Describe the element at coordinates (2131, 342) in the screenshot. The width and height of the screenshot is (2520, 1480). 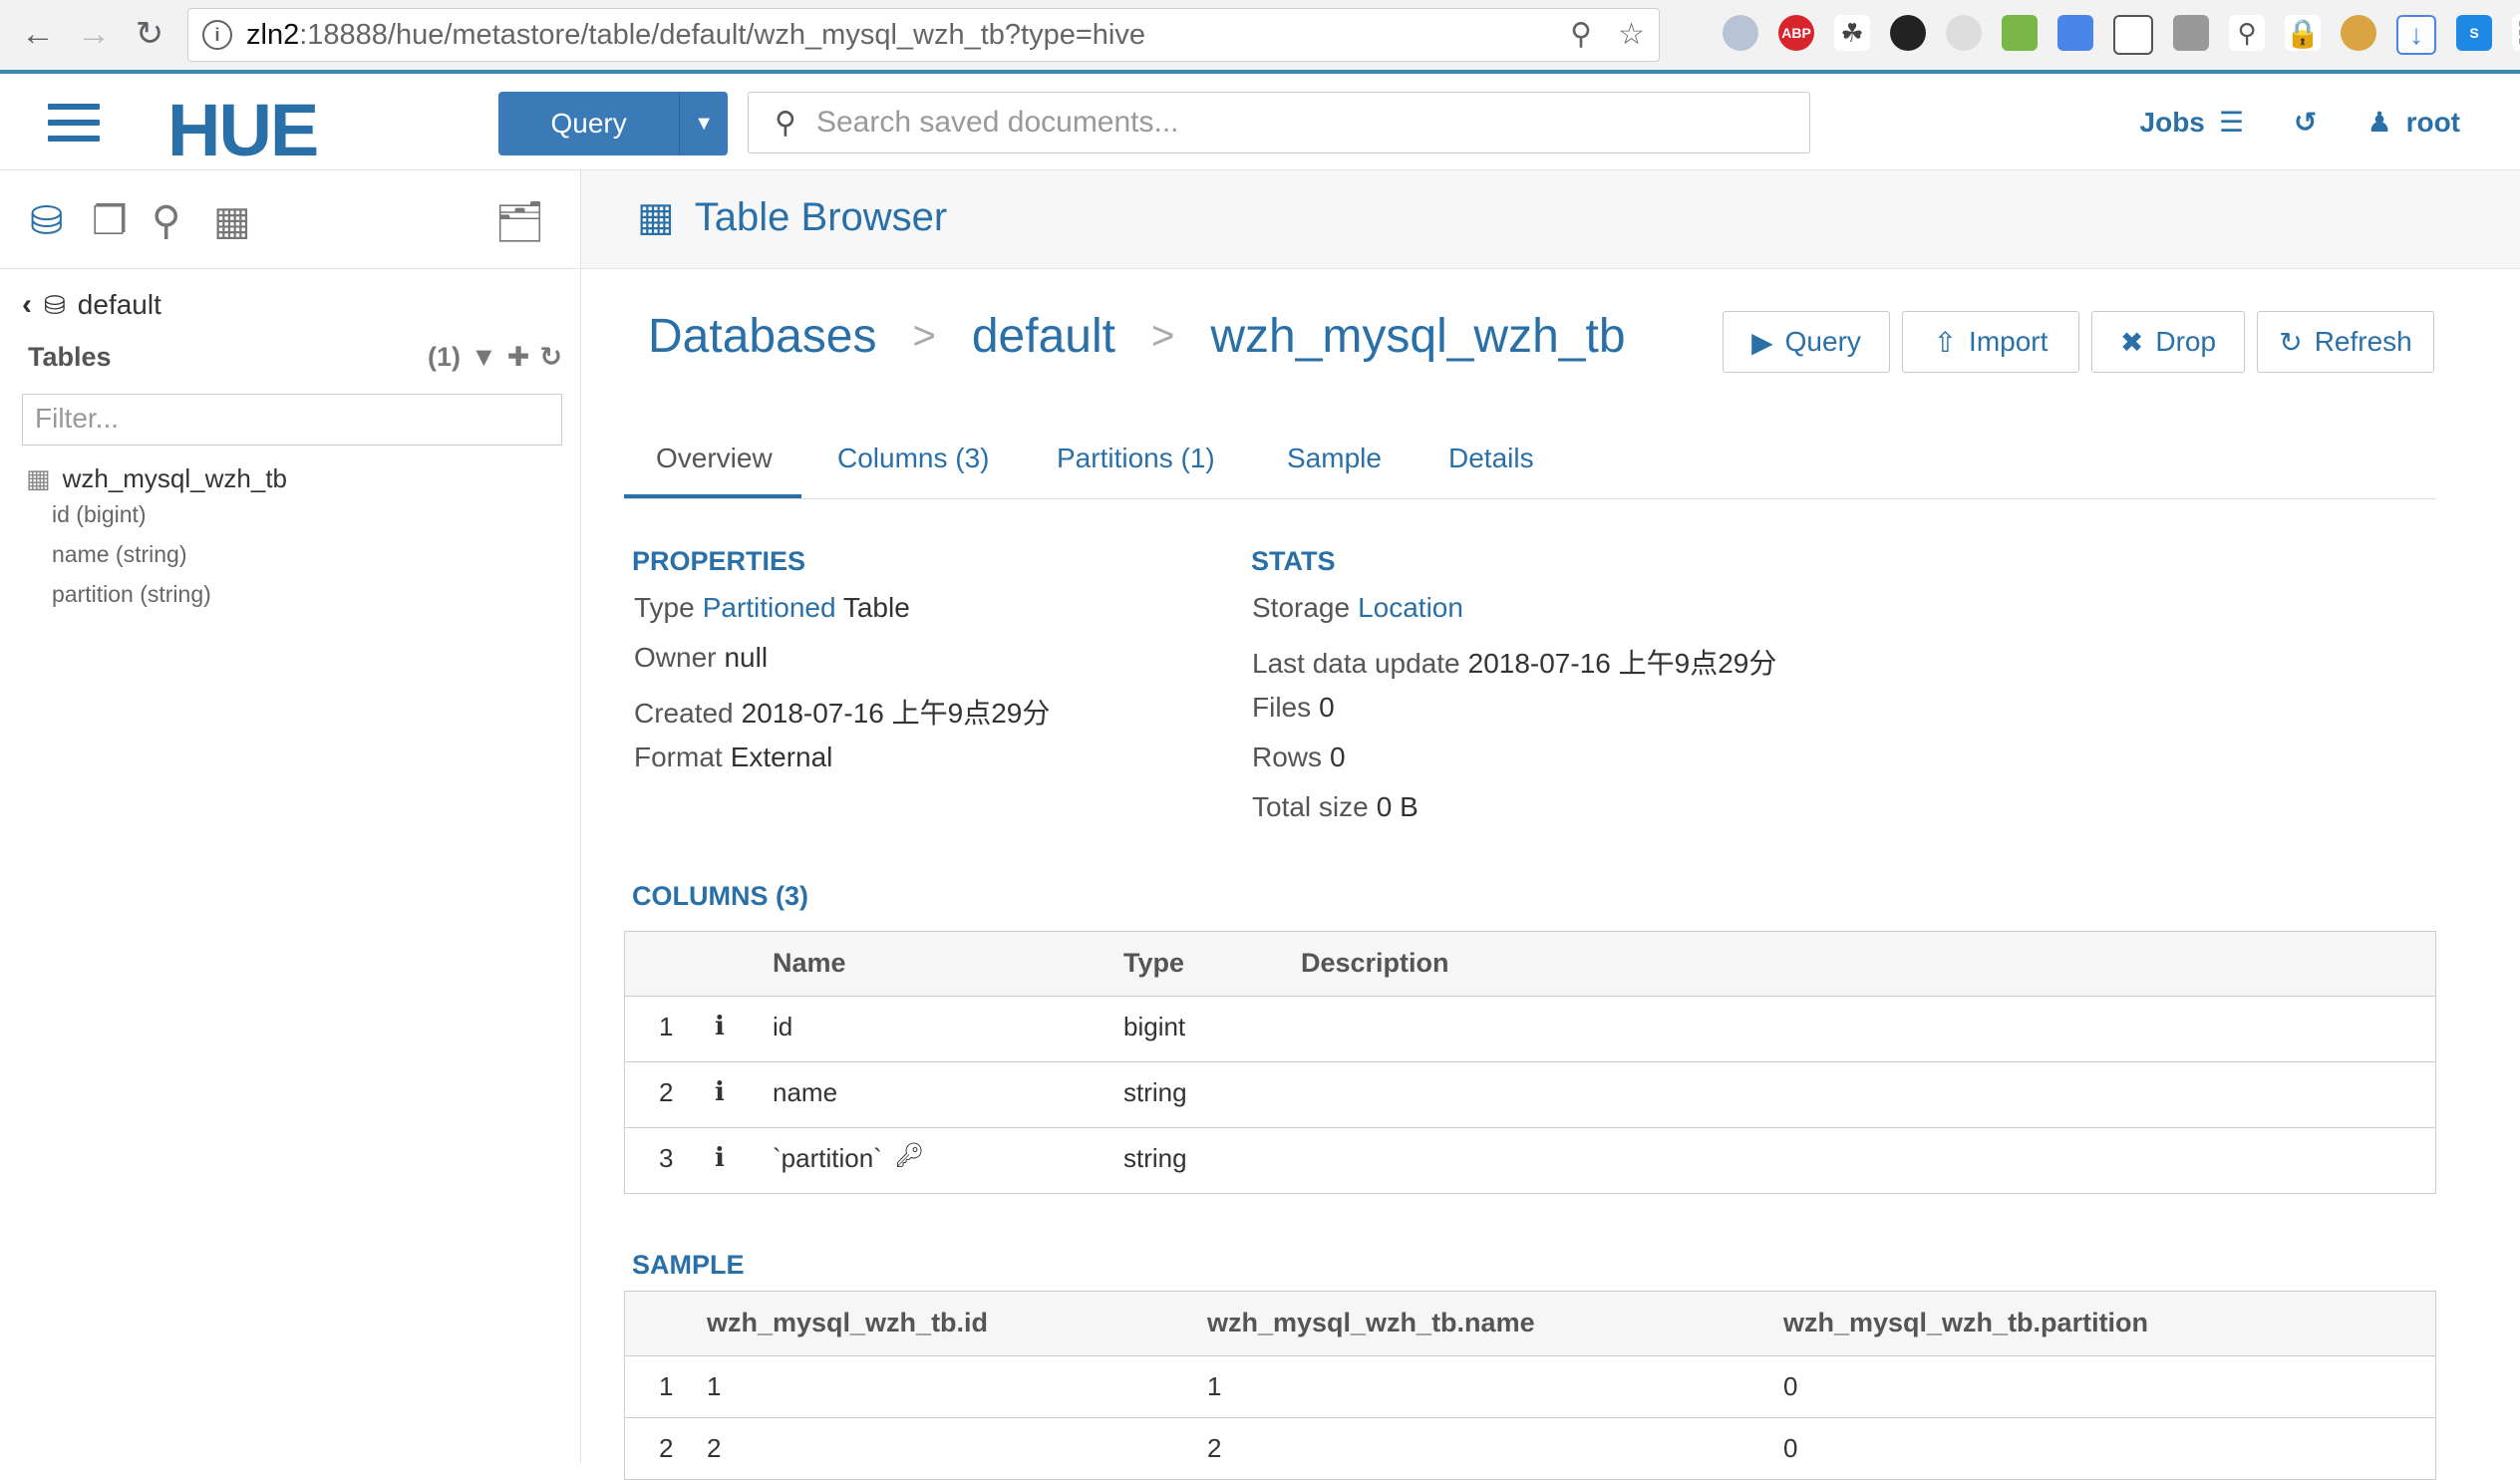
I see `close-x-icon: ✖` at that location.